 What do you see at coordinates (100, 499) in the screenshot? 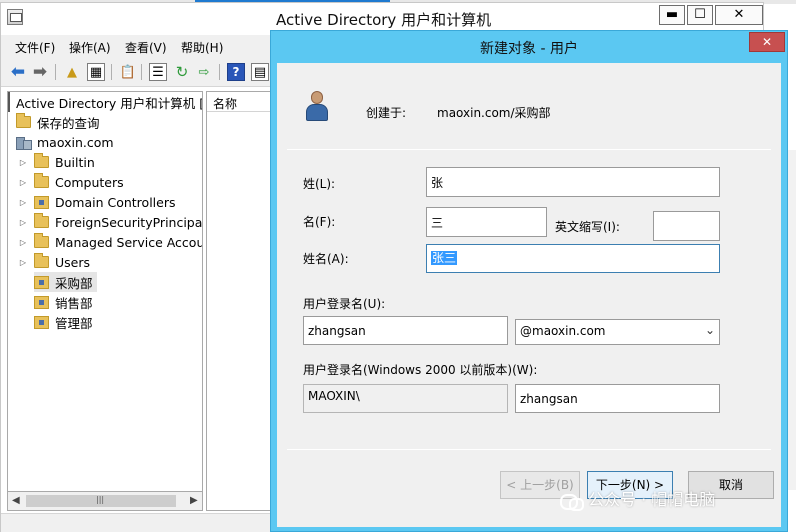
I see `scrollbar-grip-icon: |||` at bounding box center [100, 499].